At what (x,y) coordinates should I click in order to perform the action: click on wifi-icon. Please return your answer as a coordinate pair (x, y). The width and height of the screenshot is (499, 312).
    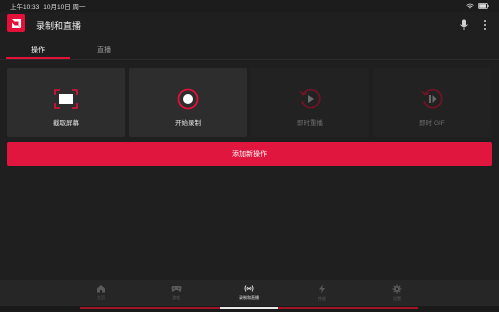
    Looking at the image, I should click on (470, 5).